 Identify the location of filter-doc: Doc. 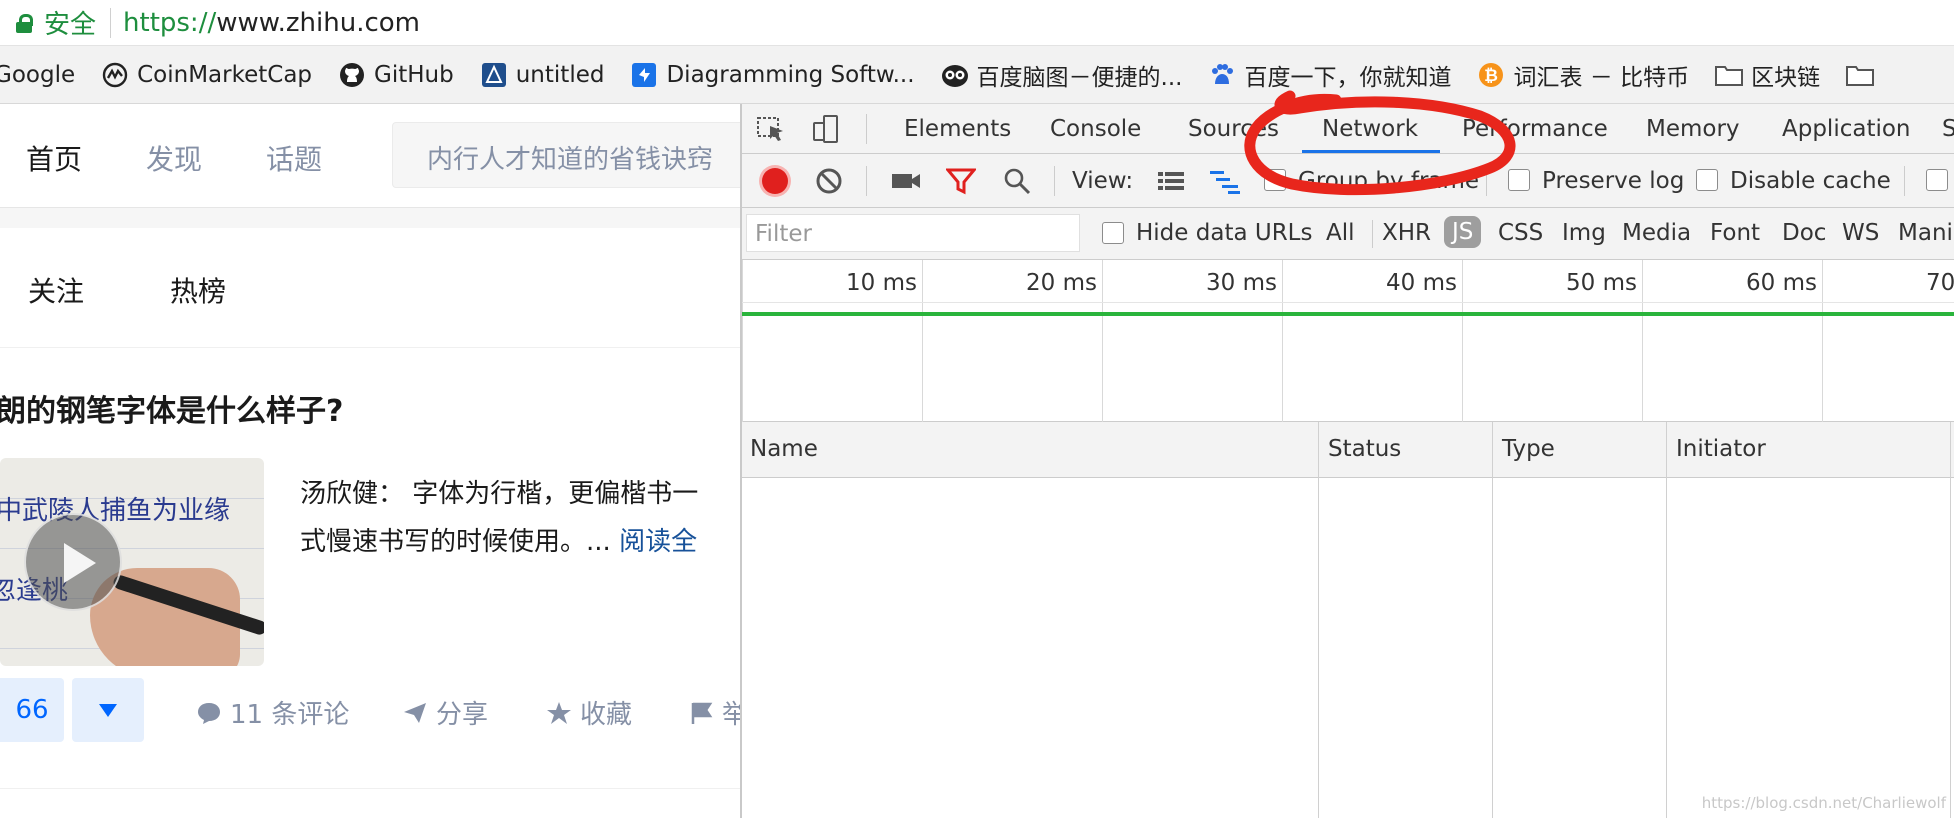
(1804, 233).